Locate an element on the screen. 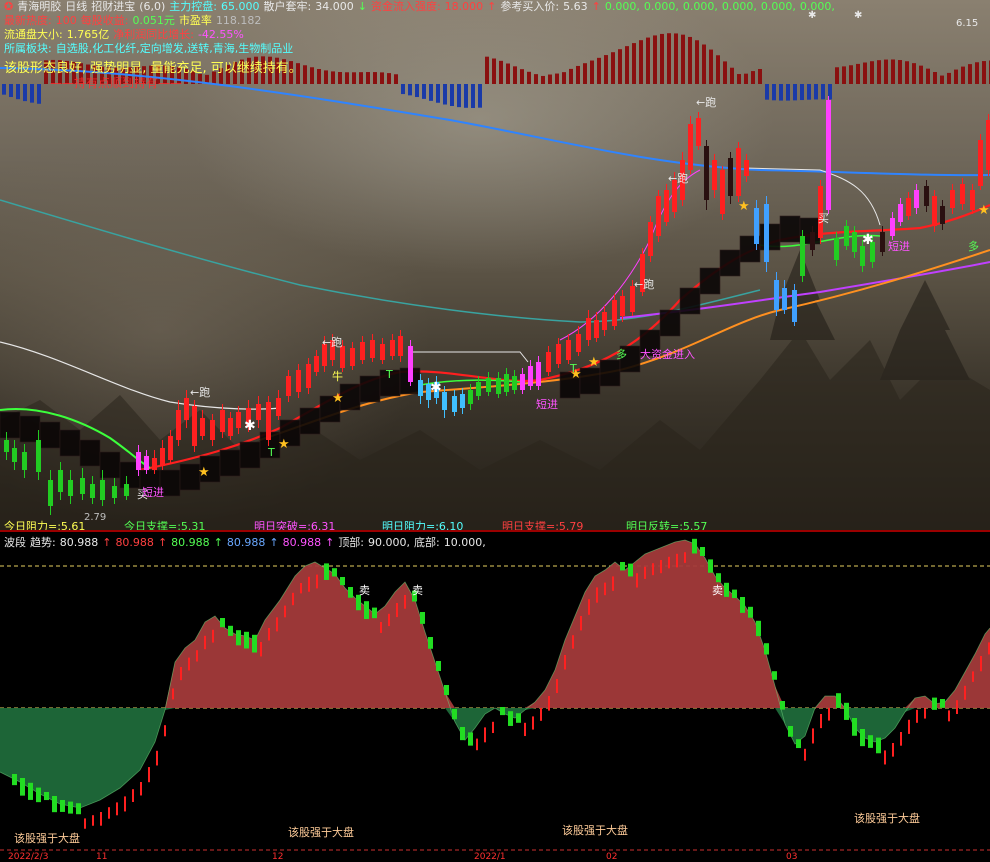 This screenshot has width=990, height=862. tomorrow-reverse: 明日反转=:5.57 is located at coordinates (666, 524).